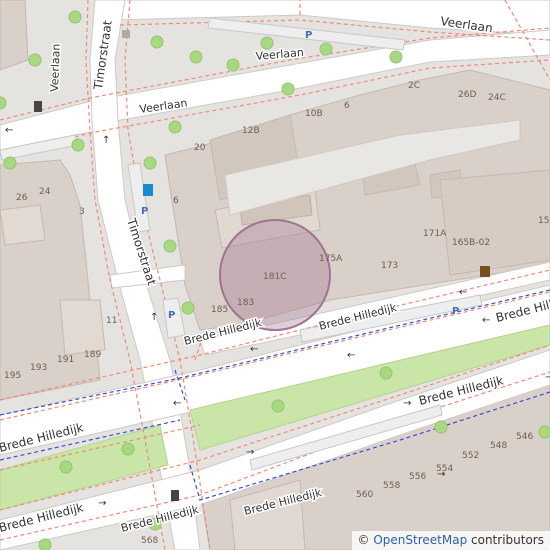  What do you see at coordinates (12, 376) in the screenshot?
I see `house-number: 195` at bounding box center [12, 376].